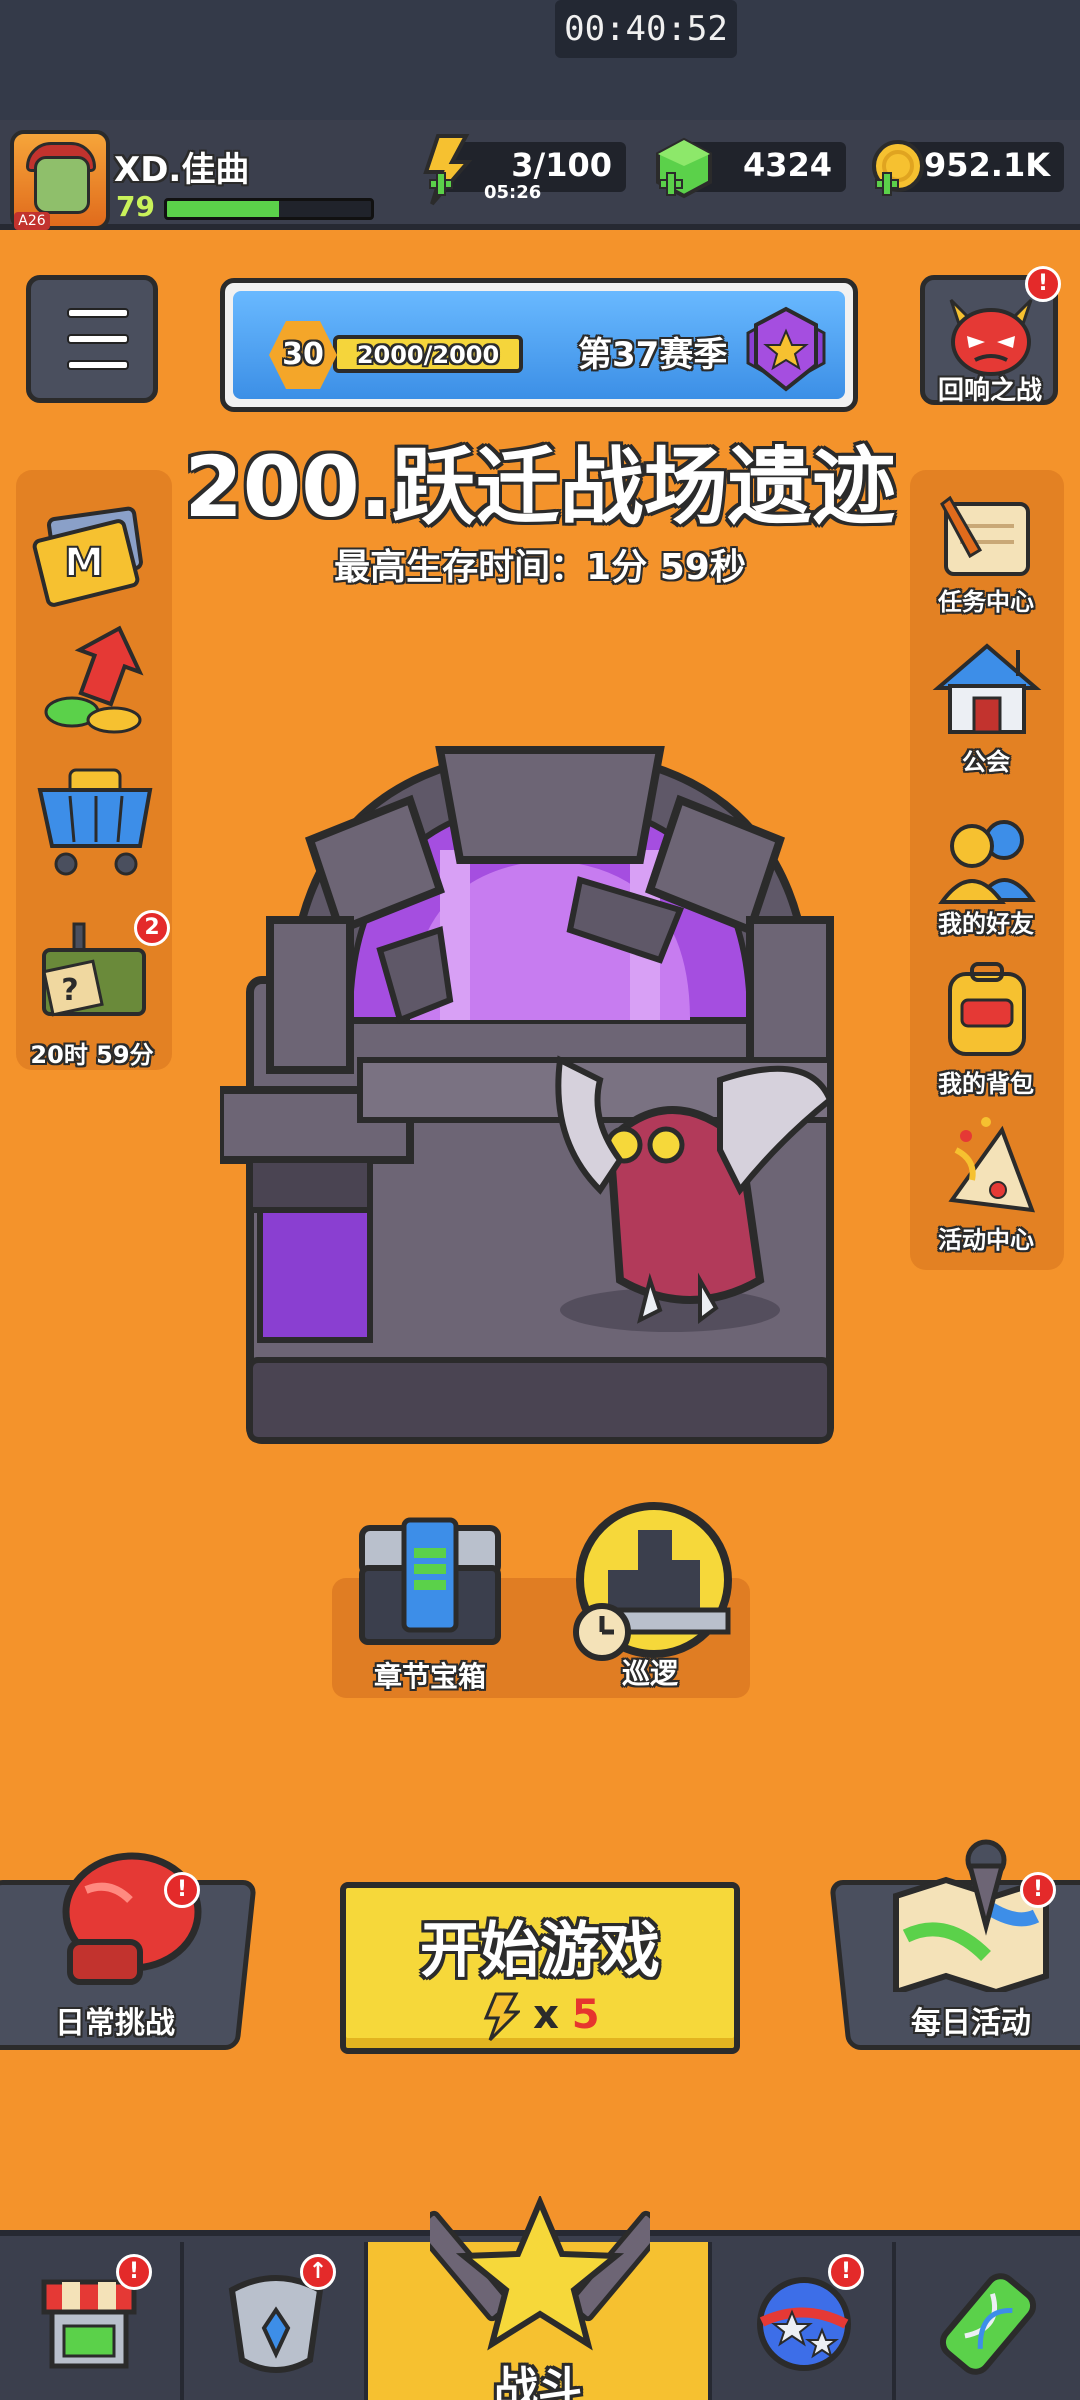 This screenshot has width=1080, height=2400. What do you see at coordinates (92, 2321) in the screenshot?
I see `nav-tab-shop: !` at bounding box center [92, 2321].